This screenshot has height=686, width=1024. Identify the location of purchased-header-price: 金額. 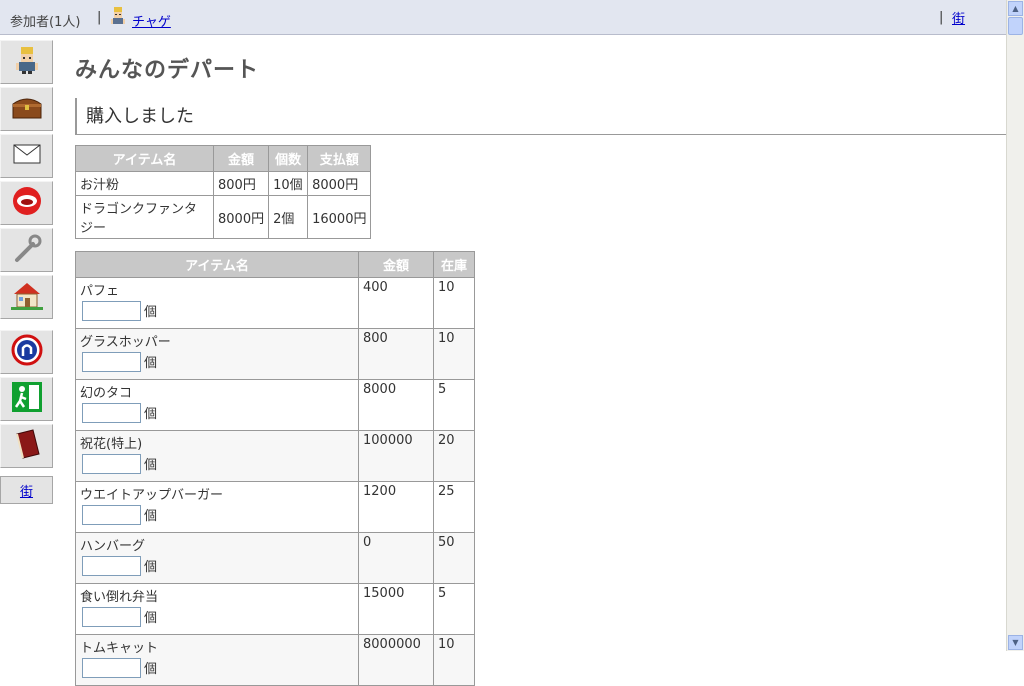
(241, 158).